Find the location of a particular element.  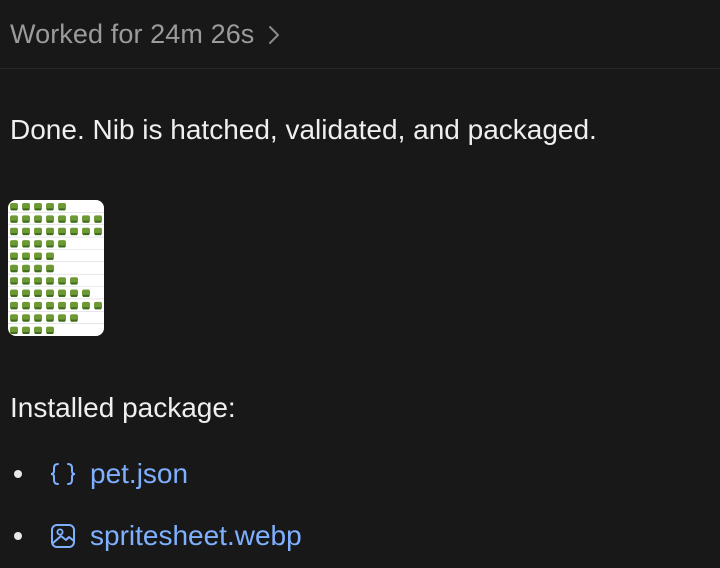

spritesheet-webp-link: spritesheet.webp is located at coordinates (175, 536).